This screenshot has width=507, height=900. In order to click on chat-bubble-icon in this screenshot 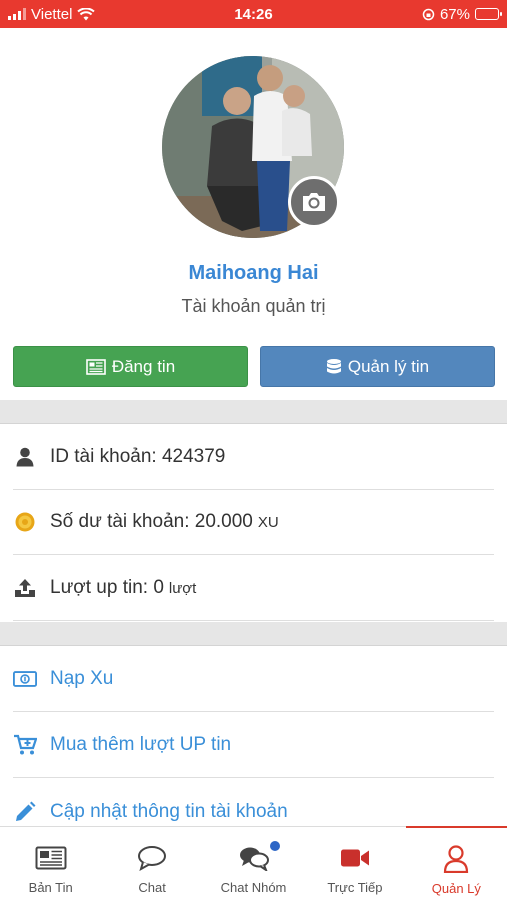, I will do `click(152, 858)`.